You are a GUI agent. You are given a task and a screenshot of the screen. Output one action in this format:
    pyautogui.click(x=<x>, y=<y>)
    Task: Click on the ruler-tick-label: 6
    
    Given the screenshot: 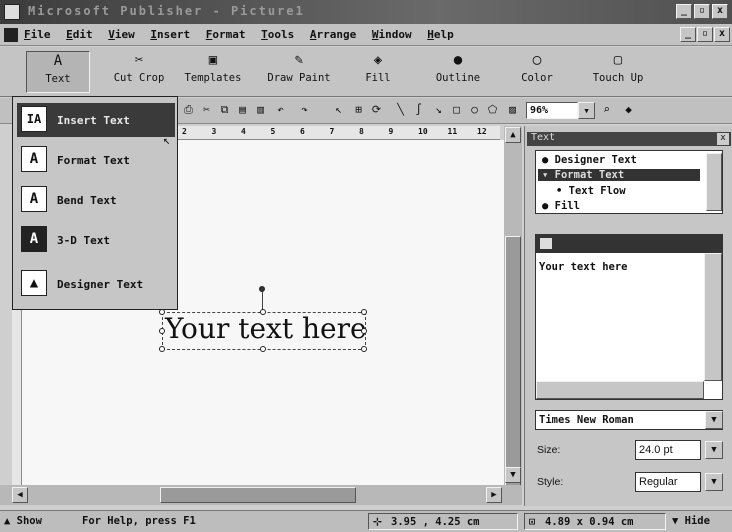 What is the action you would take?
    pyautogui.click(x=302, y=131)
    